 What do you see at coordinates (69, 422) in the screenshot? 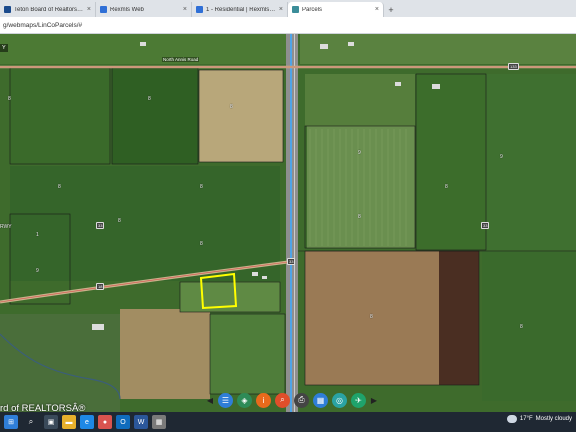
I see `file-explorer-icon: ▬` at bounding box center [69, 422].